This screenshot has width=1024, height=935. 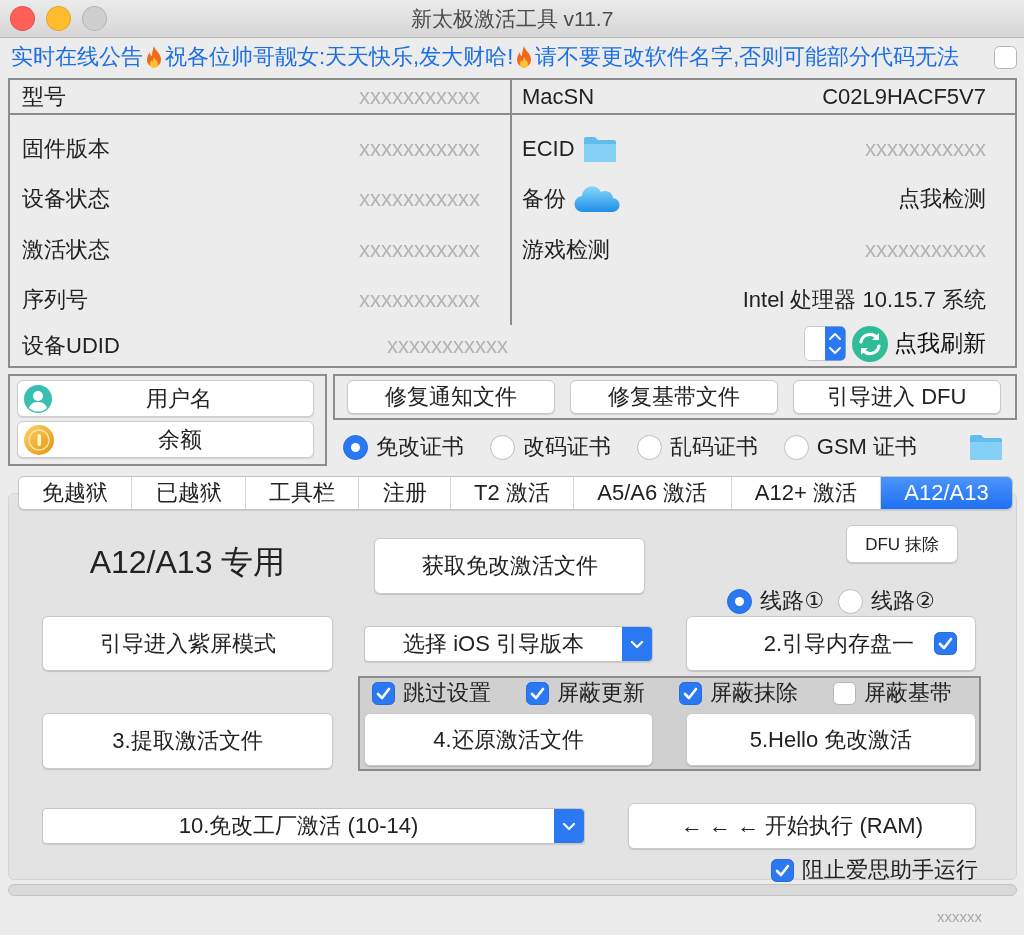 What do you see at coordinates (831, 643) in the screenshot?
I see `ramdisk-button: 2.引导内存盘一` at bounding box center [831, 643].